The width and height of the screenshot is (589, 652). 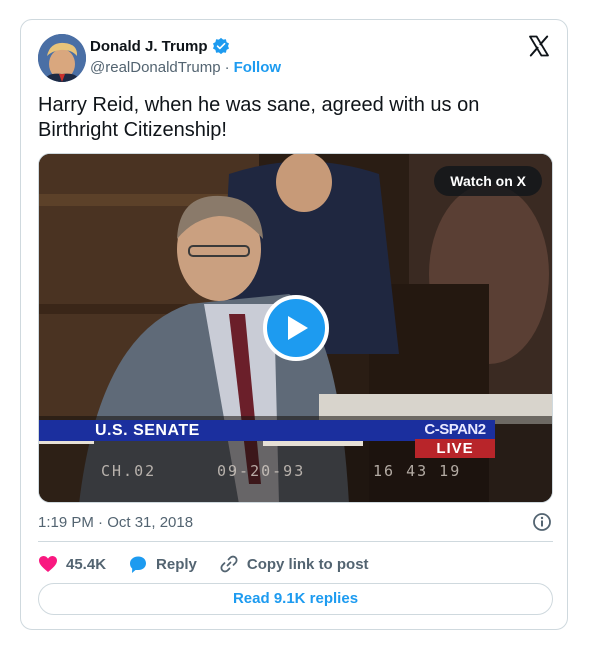 I want to click on reply-label: Reply, so click(x=176, y=564).